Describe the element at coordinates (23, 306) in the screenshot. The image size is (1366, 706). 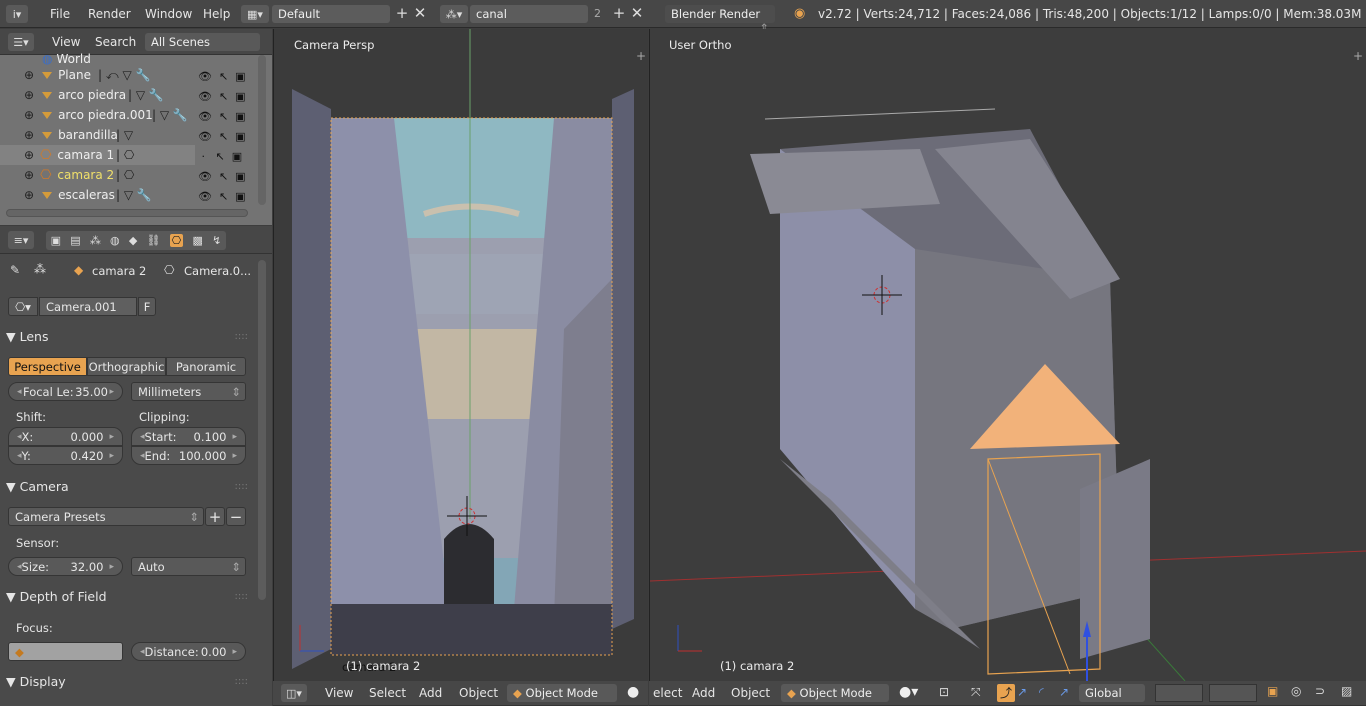
I see `camera-datablock-browse: ⎔▾` at that location.